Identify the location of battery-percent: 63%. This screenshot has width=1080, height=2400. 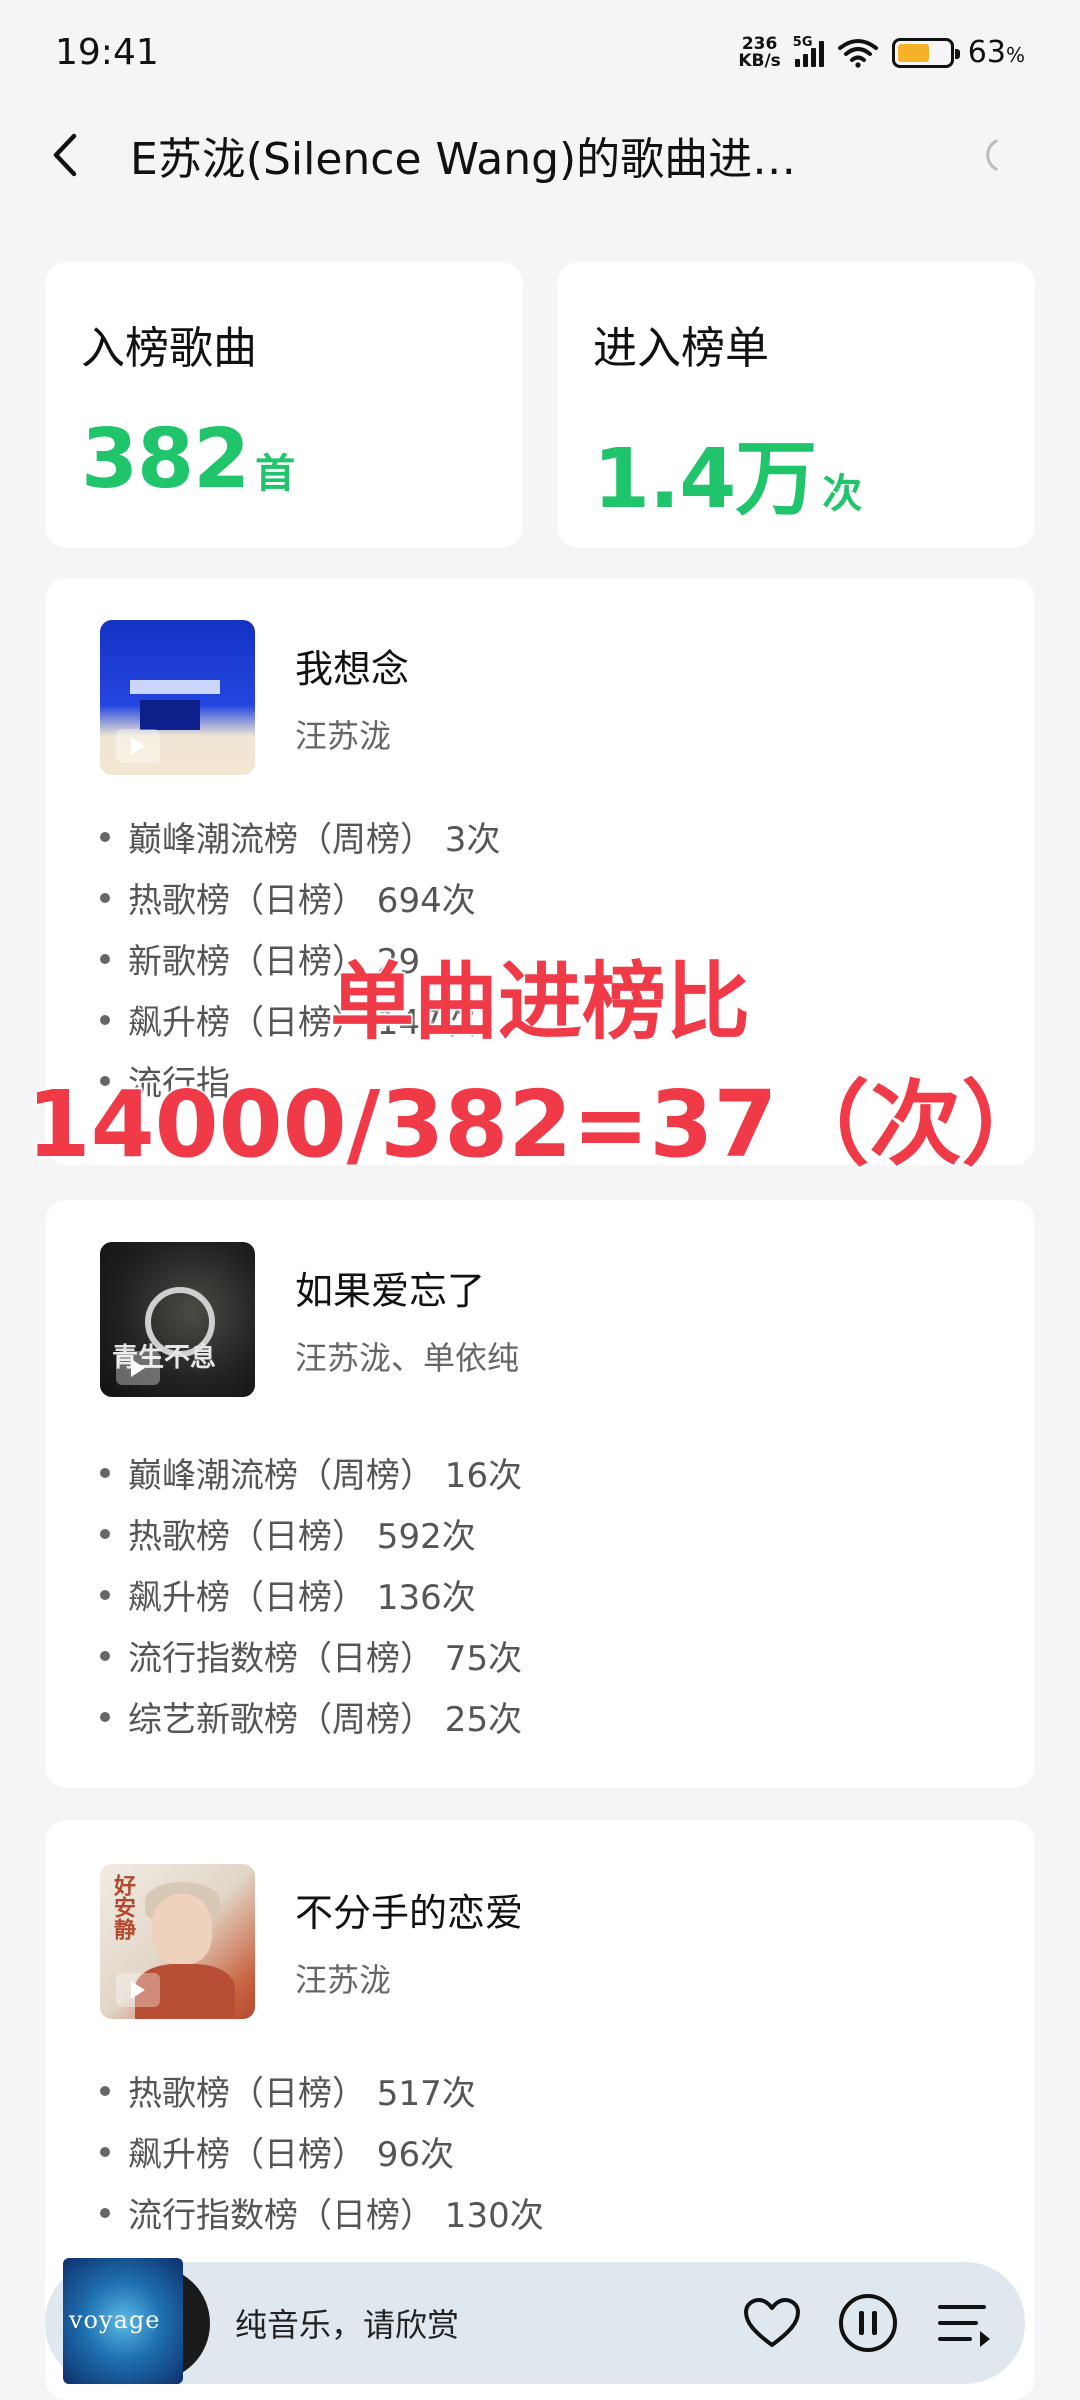
(996, 52).